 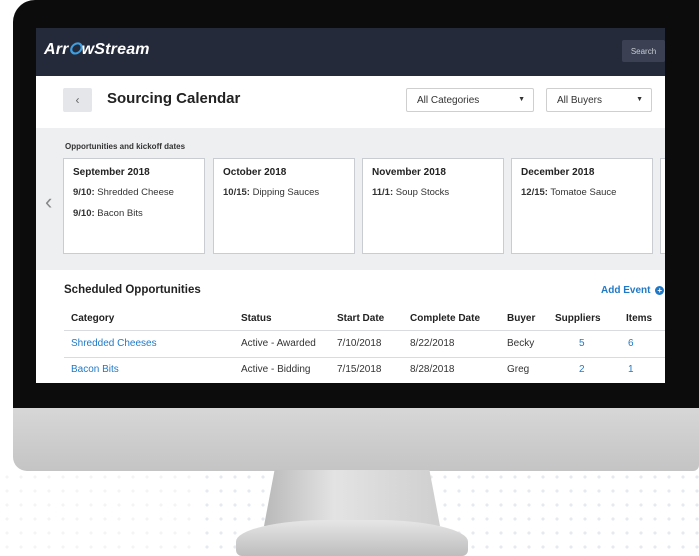 I want to click on arrowstream-logo: Arr⭘wStream, so click(x=97, y=50).